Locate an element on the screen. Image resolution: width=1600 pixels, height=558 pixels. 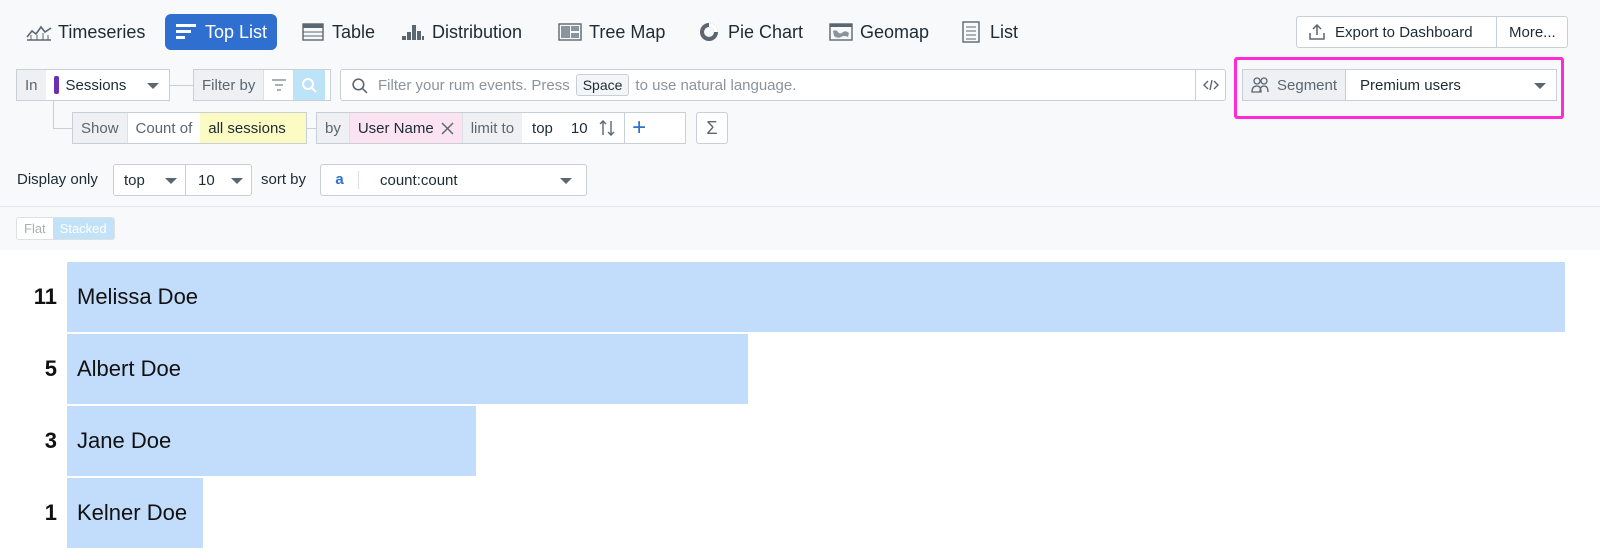
search-placeholder: Filter your rum events. Press is located at coordinates (474, 85).